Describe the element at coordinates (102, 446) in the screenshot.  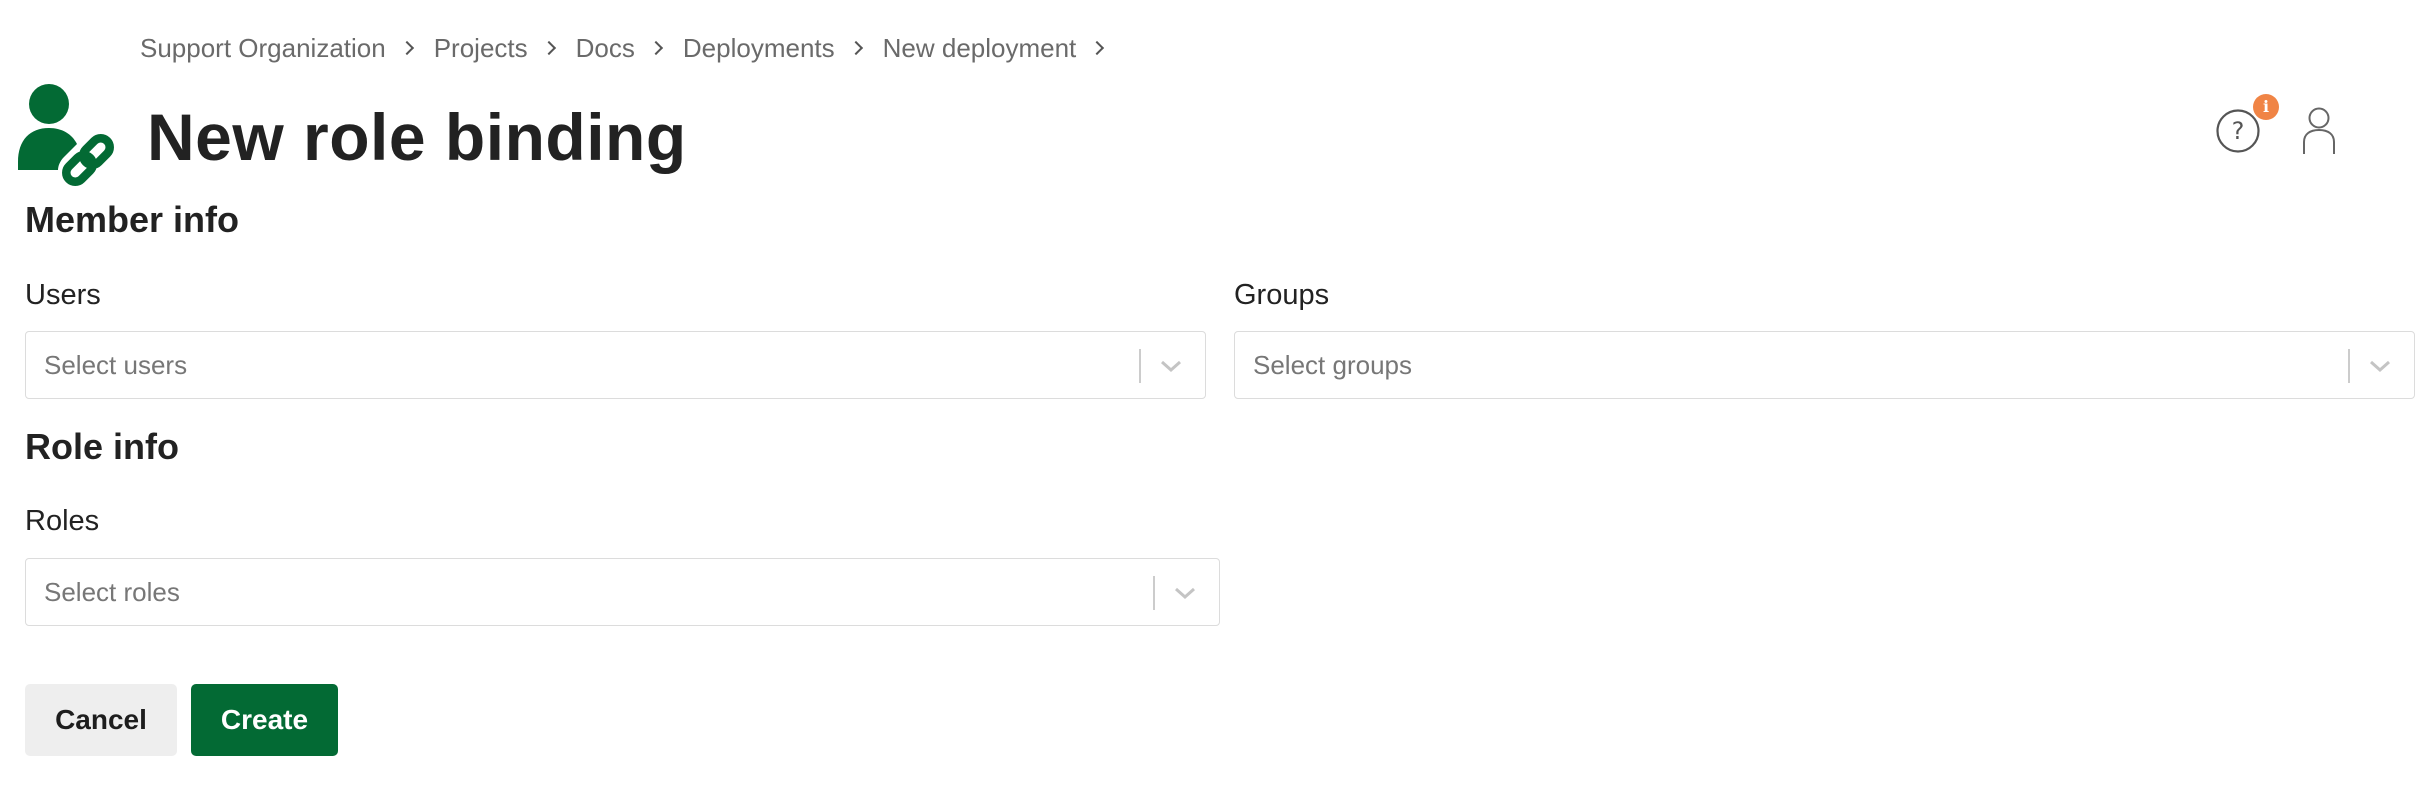
I see `role-info-heading: Role info` at that location.